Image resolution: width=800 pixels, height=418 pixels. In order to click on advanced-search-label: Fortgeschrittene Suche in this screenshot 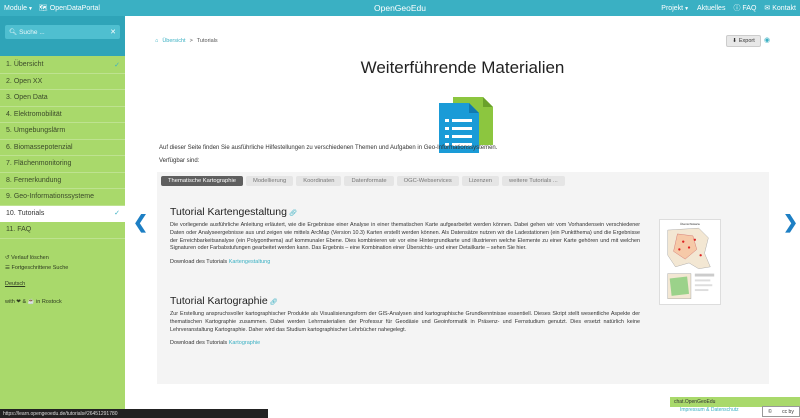, I will do `click(40, 268)`.